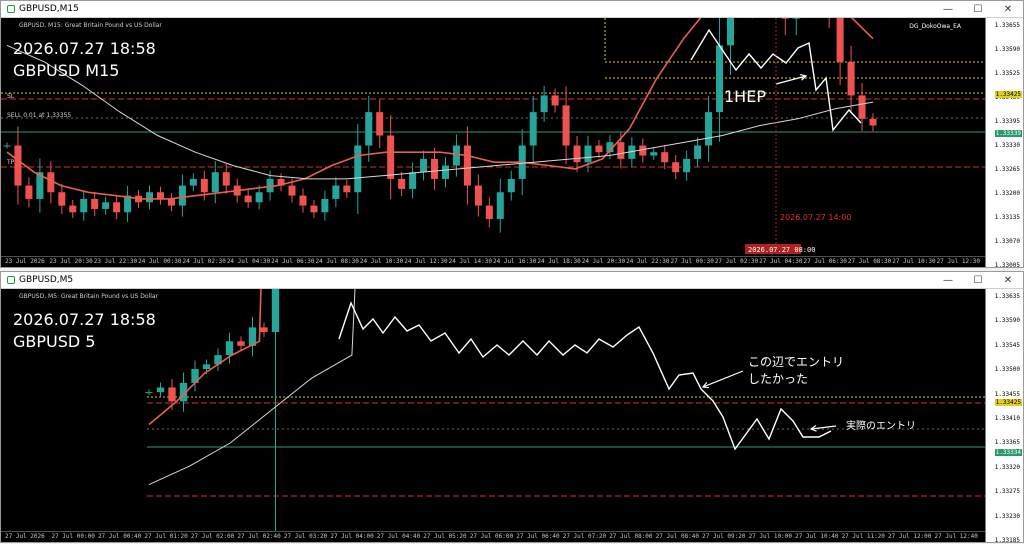  Describe the element at coordinates (46, 280) in the screenshot. I see `window-title: GBPUSD,M5` at that location.